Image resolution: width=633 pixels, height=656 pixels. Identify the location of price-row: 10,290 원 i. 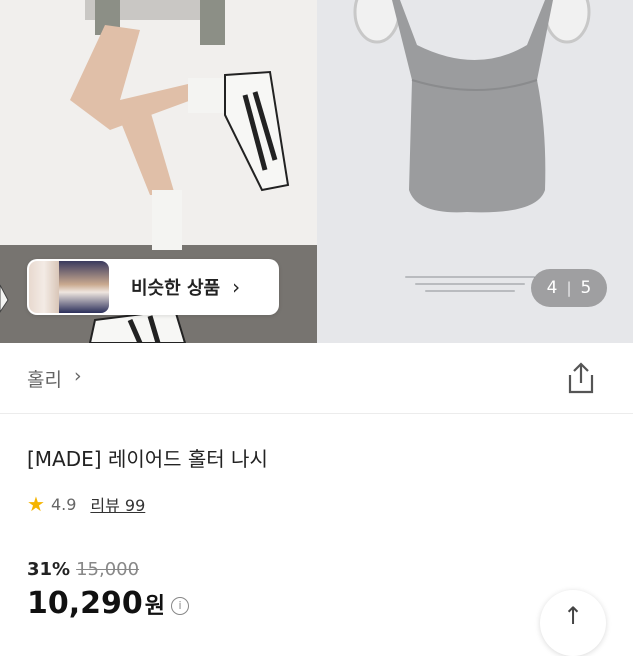
(108, 603).